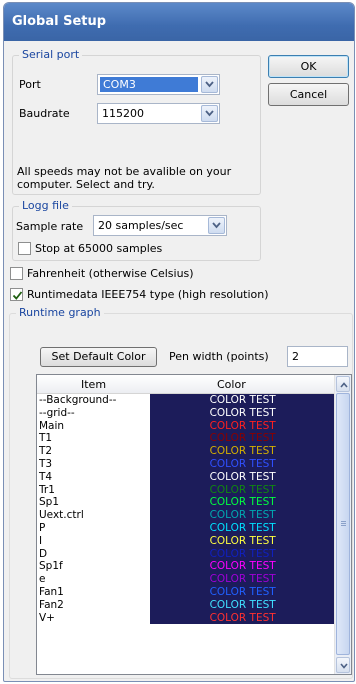 The height and width of the screenshot is (684, 356). Describe the element at coordinates (45, 205) in the screenshot. I see `logg-file-group-title: Logg file` at that location.